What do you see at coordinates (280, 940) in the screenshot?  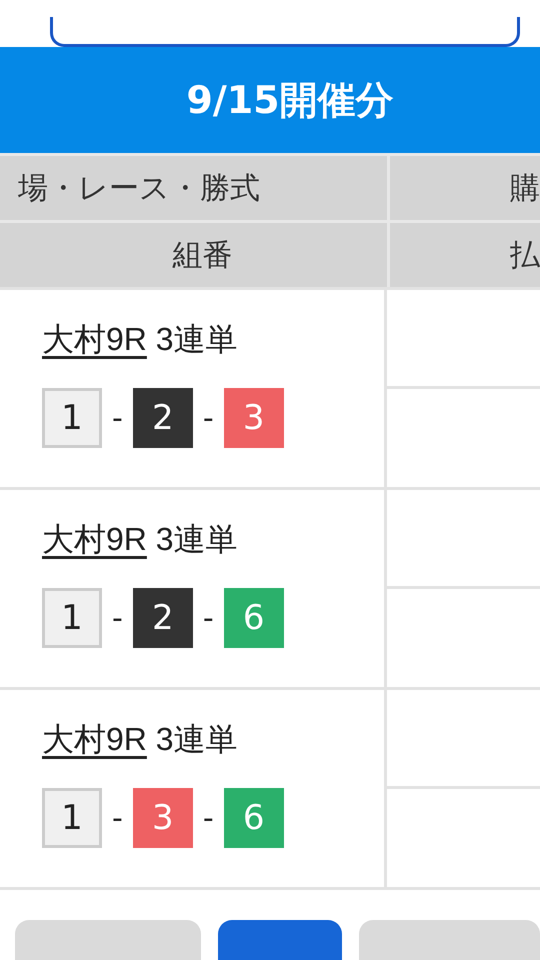 I see `footer-button` at bounding box center [280, 940].